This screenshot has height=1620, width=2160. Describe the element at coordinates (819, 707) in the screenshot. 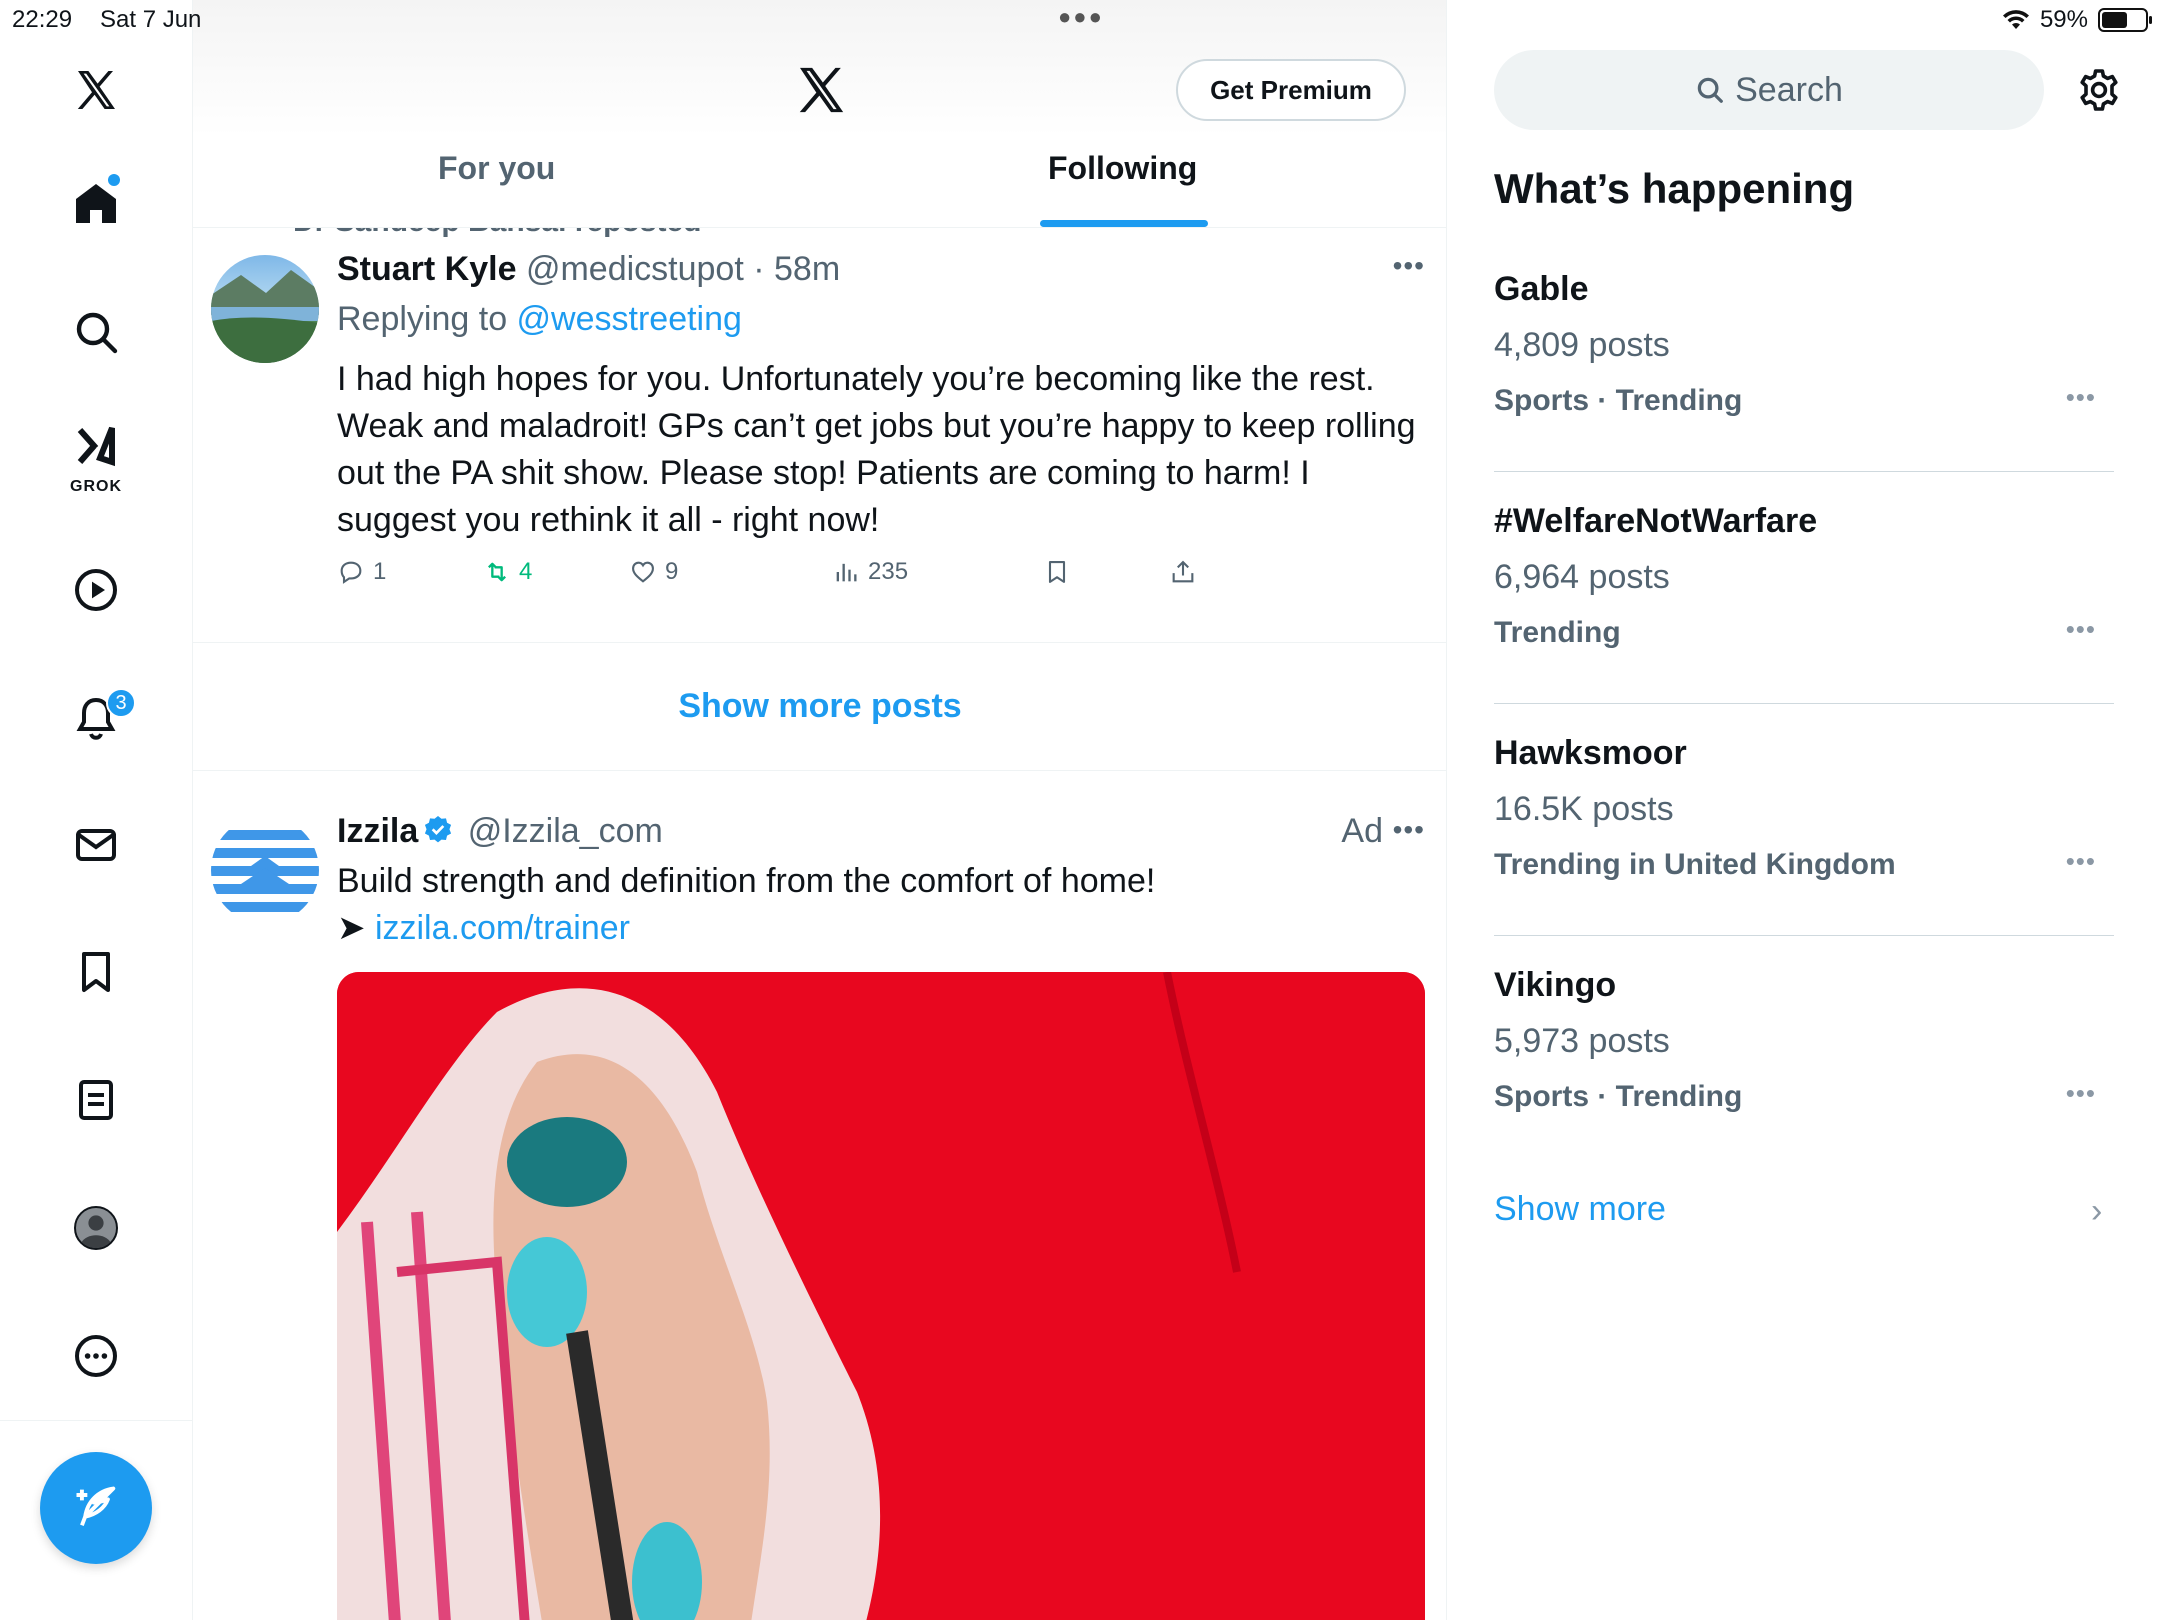

I see `show-more-posts-button: Show more posts` at that location.